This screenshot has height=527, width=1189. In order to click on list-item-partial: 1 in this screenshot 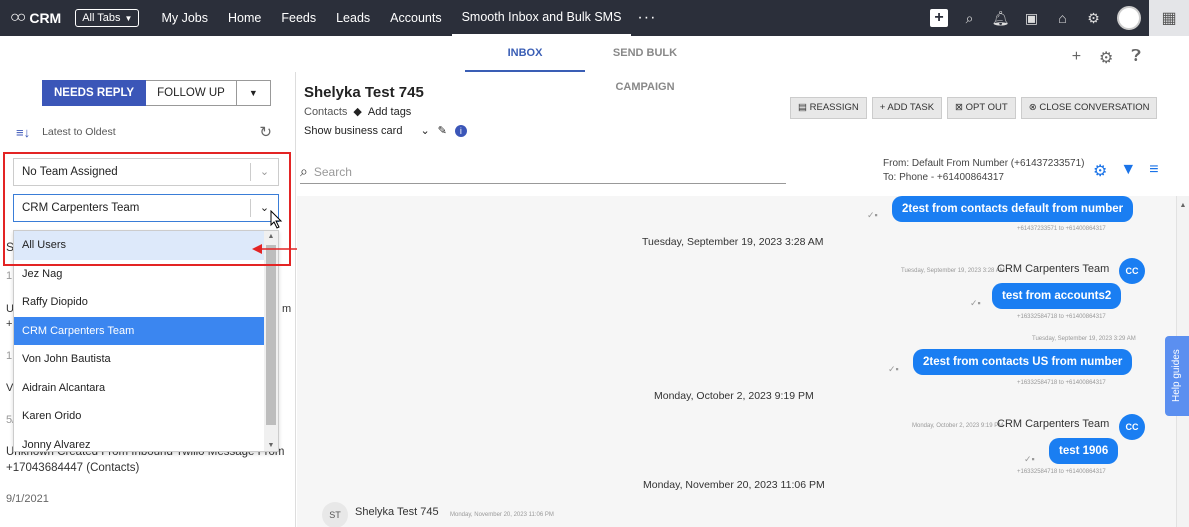, I will do `click(9, 356)`.